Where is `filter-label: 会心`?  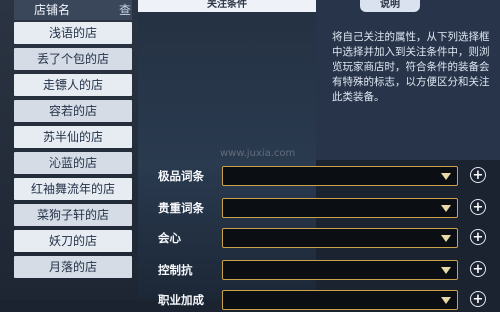 filter-label: 会心 is located at coordinates (169, 238).